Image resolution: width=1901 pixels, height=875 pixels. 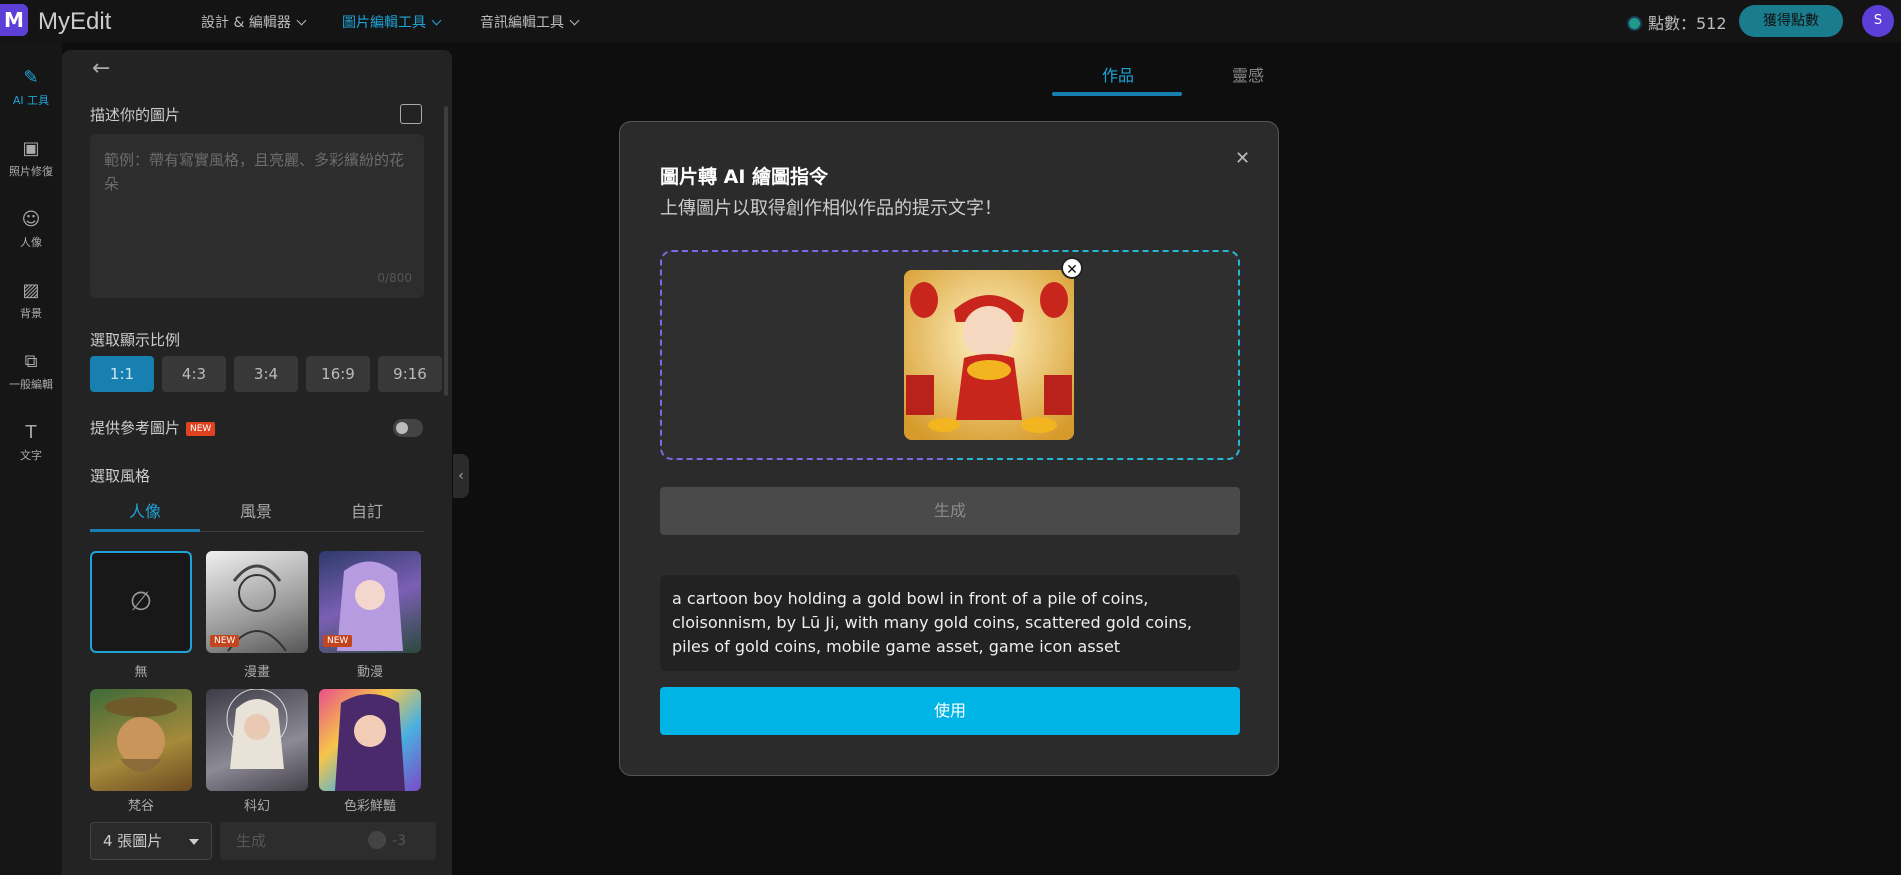 I want to click on nav-design-editor: 設計 & 編輯器, so click(x=254, y=22).